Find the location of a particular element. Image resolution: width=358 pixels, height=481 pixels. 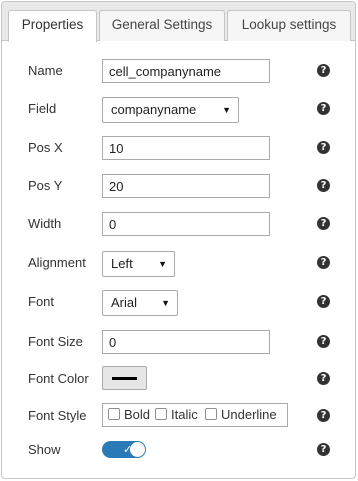

width-row: Width ? is located at coordinates (178, 224).